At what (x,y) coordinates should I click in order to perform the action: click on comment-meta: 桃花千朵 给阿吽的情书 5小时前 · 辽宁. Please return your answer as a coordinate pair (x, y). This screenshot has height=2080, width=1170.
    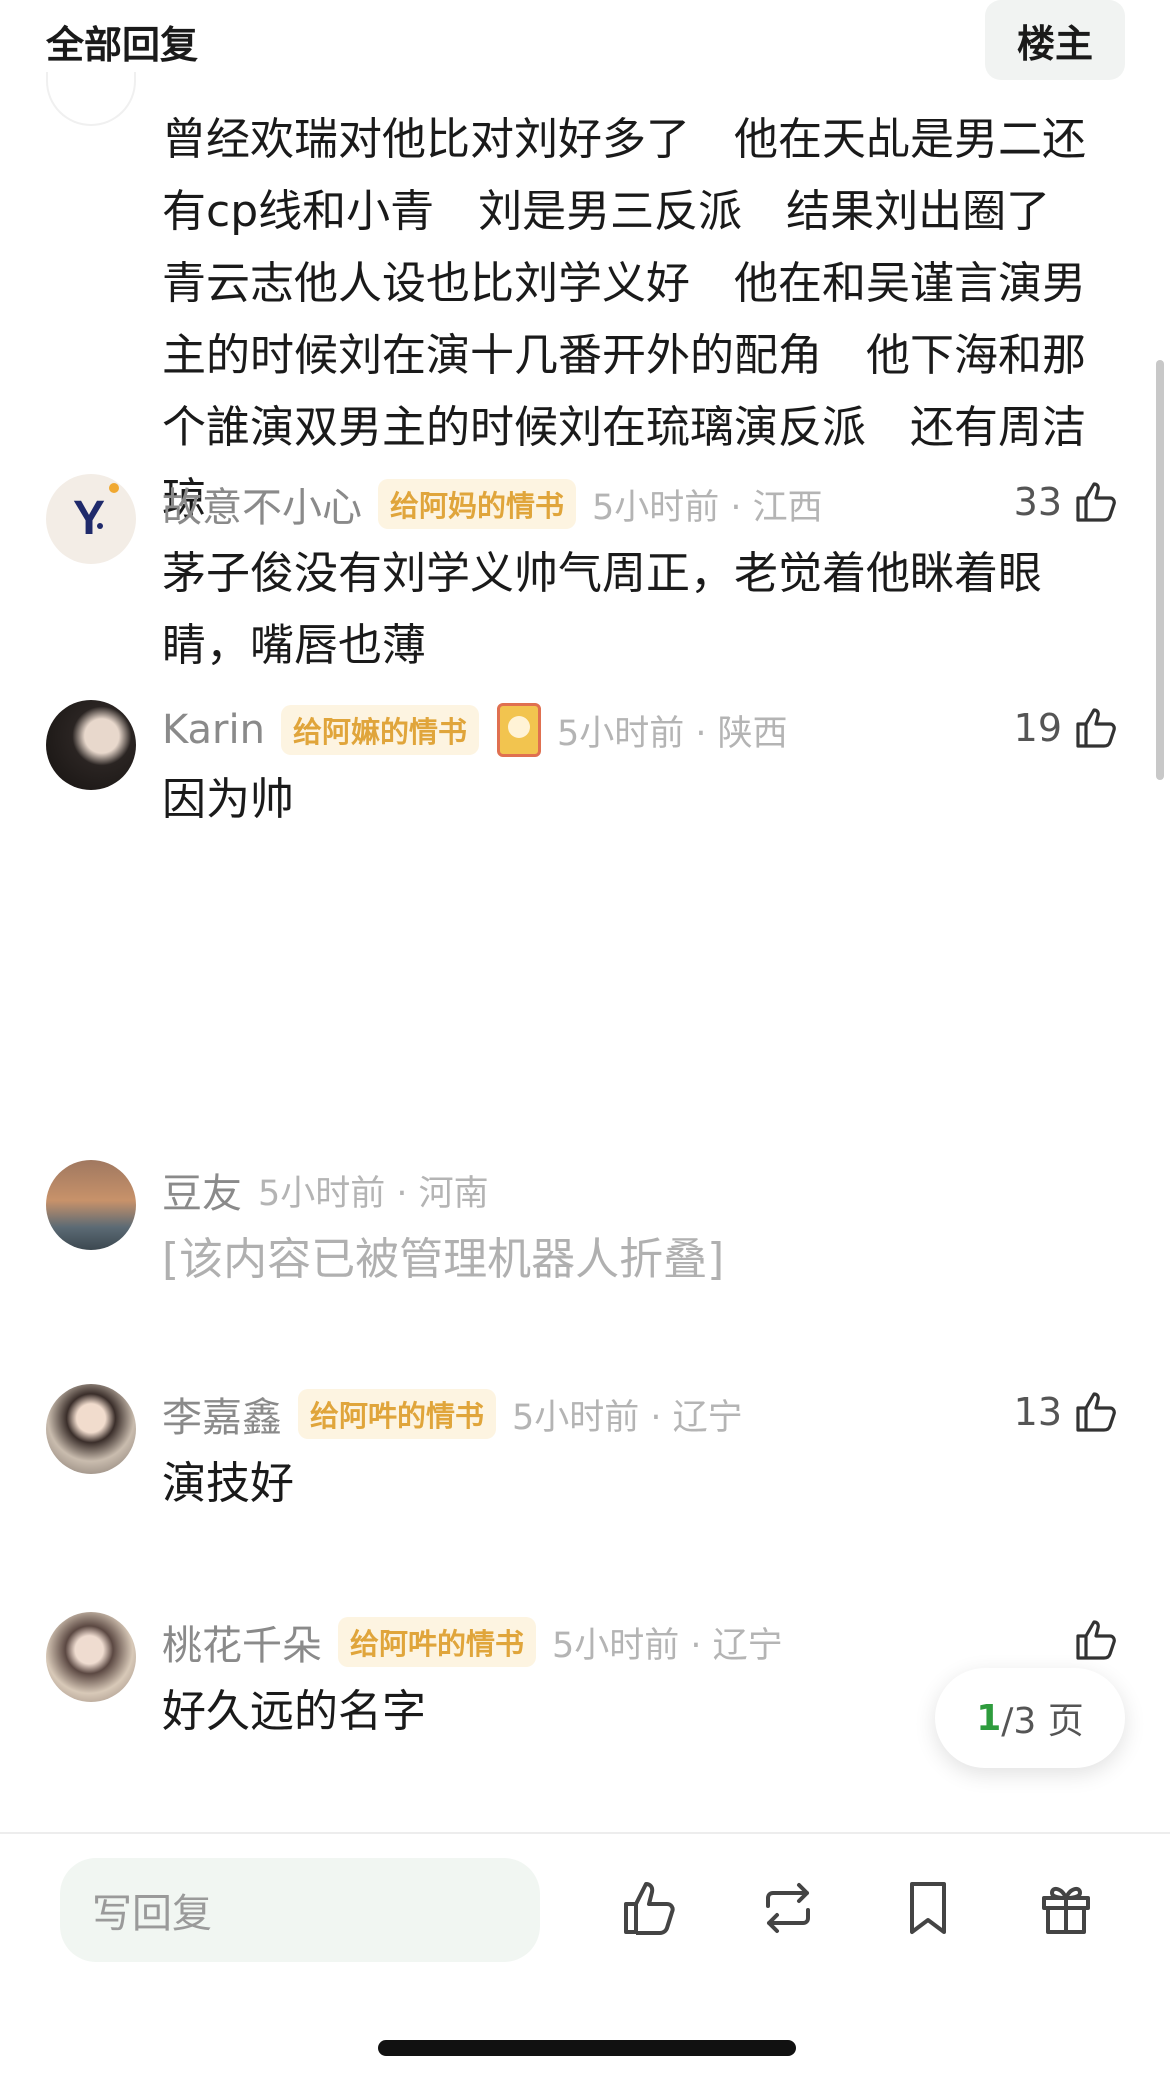
    Looking at the image, I should click on (472, 1642).